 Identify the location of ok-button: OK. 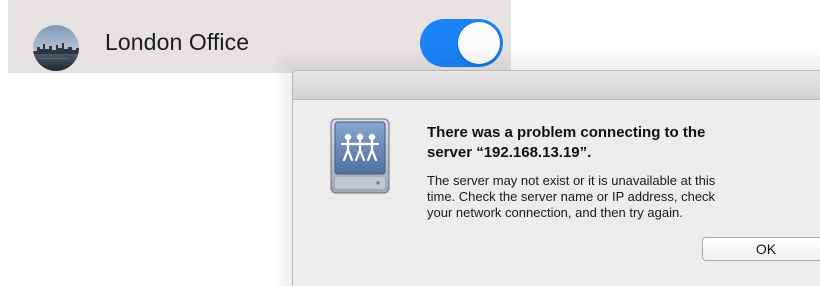
(761, 249).